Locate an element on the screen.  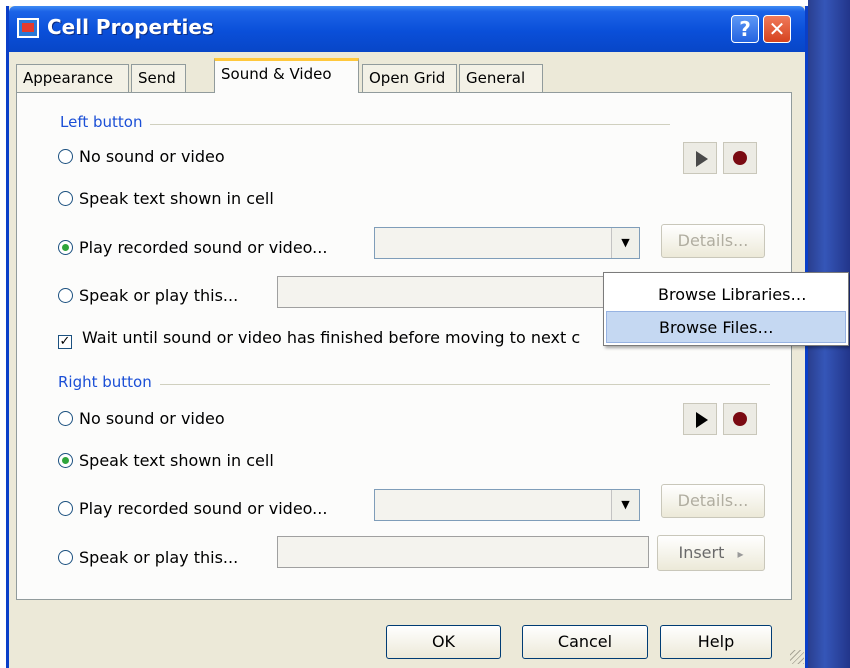
app-icon is located at coordinates (28, 28).